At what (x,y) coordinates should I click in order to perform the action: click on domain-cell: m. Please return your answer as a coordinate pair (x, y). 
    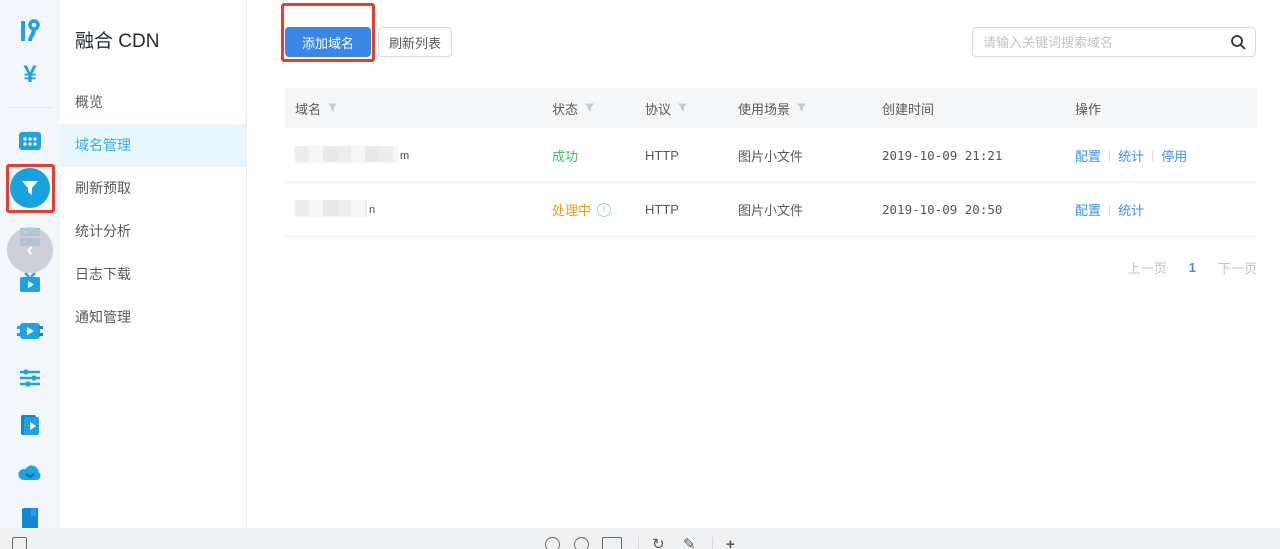
    Looking at the image, I should click on (418, 155).